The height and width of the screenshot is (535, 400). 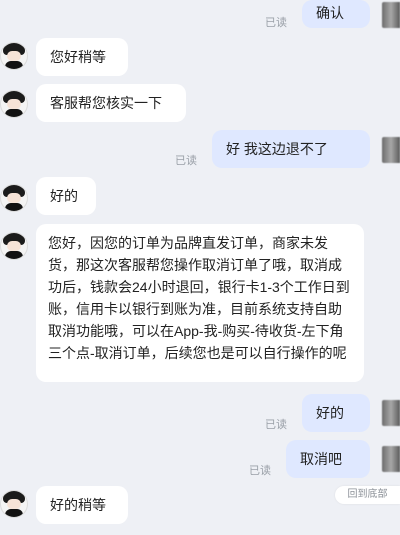 I want to click on chat-bubble-agent: 好的稍等, so click(x=82, y=505).